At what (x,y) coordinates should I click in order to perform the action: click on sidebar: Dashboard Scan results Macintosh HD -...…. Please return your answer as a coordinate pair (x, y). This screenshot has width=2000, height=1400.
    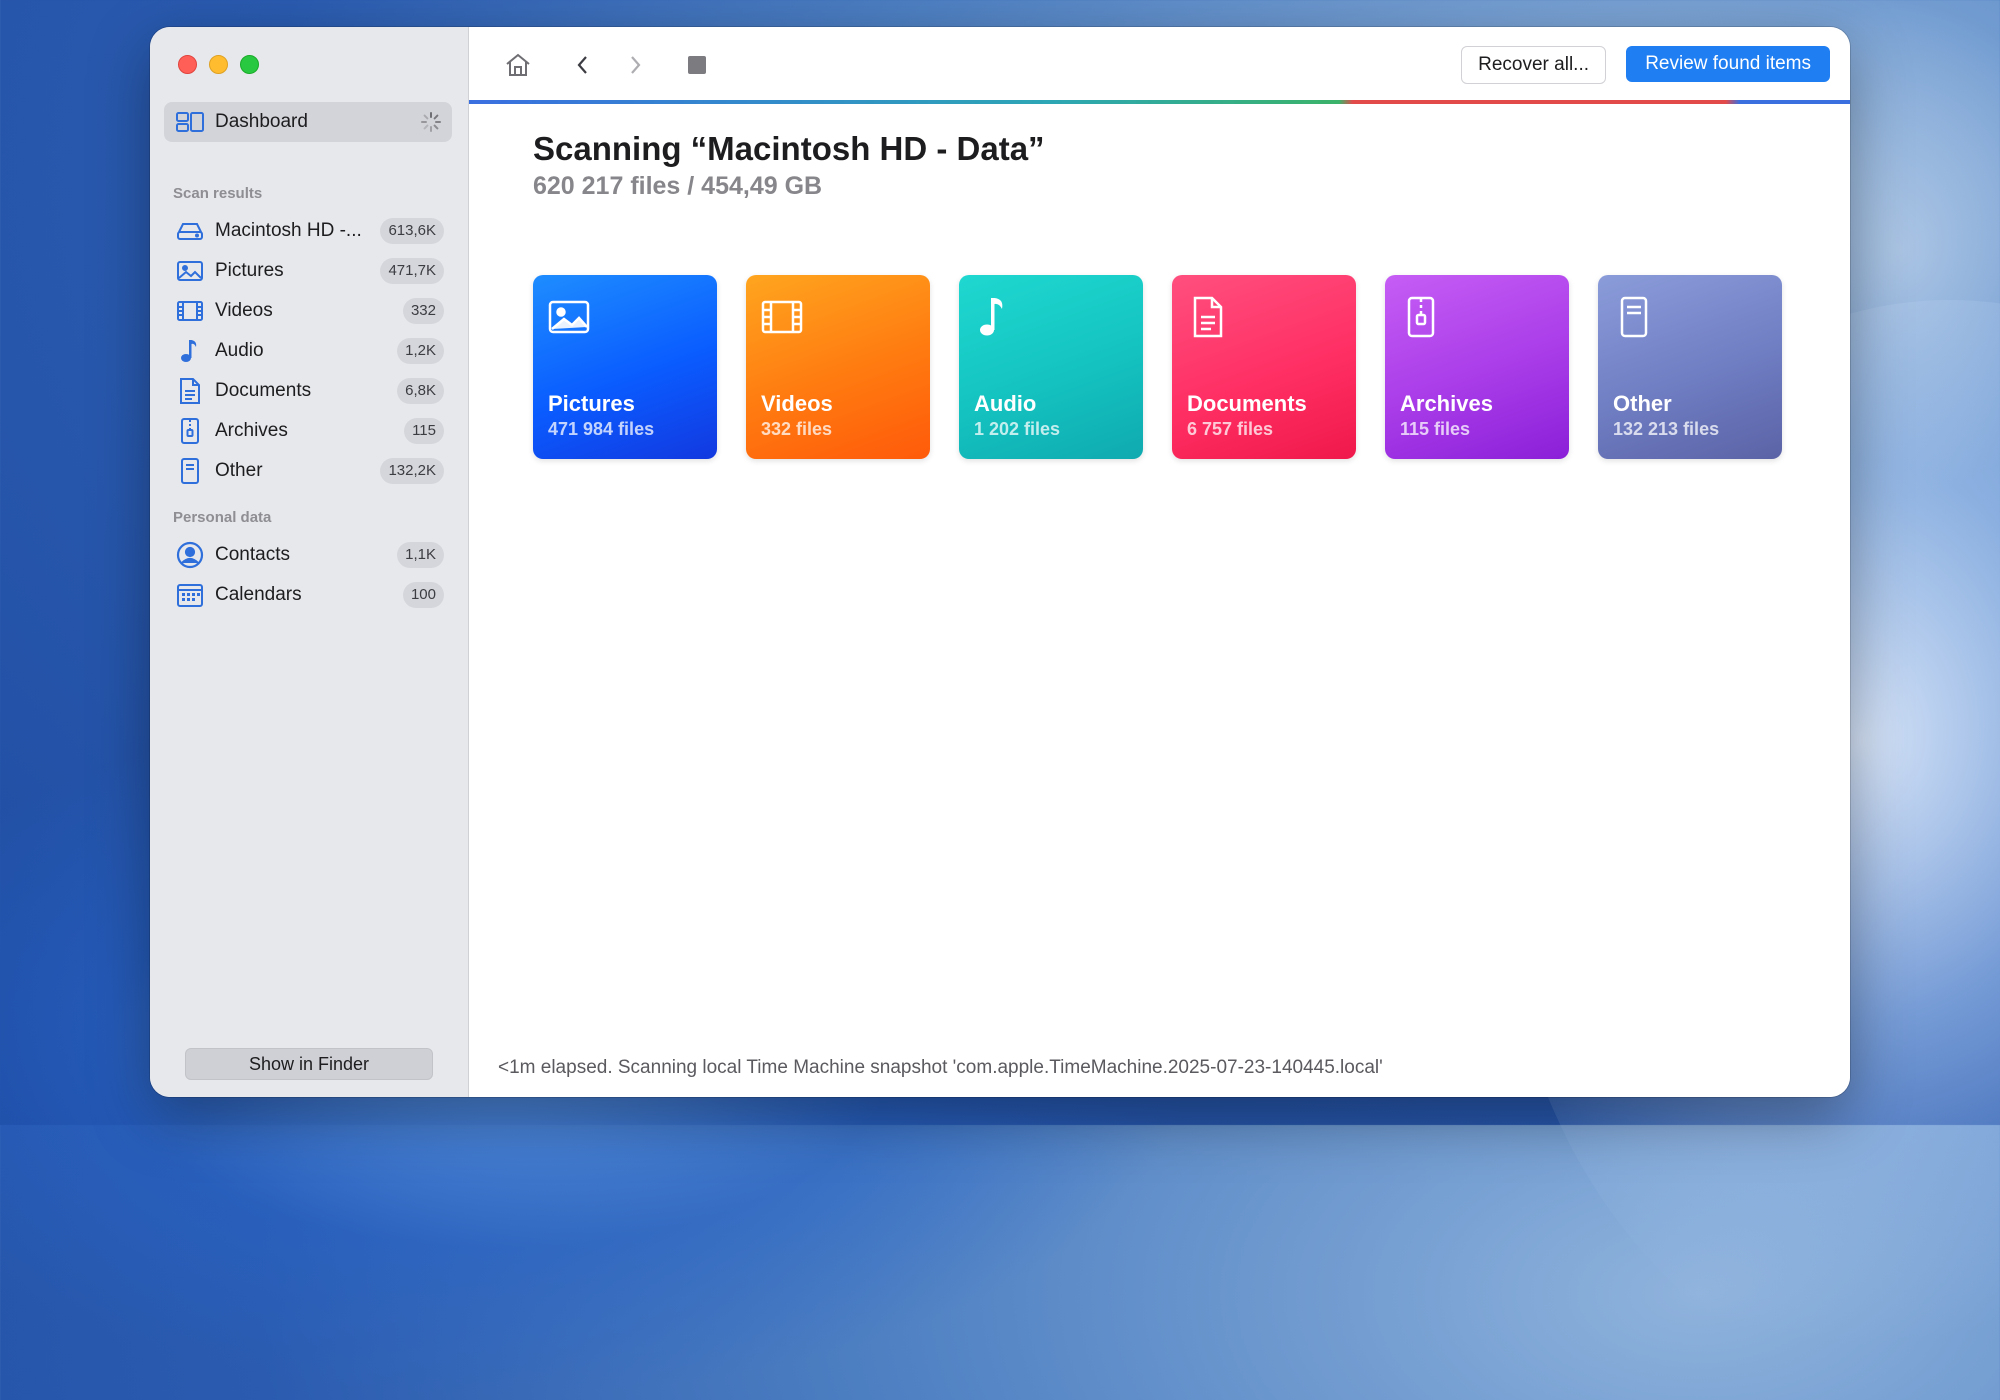
    Looking at the image, I should click on (309, 562).